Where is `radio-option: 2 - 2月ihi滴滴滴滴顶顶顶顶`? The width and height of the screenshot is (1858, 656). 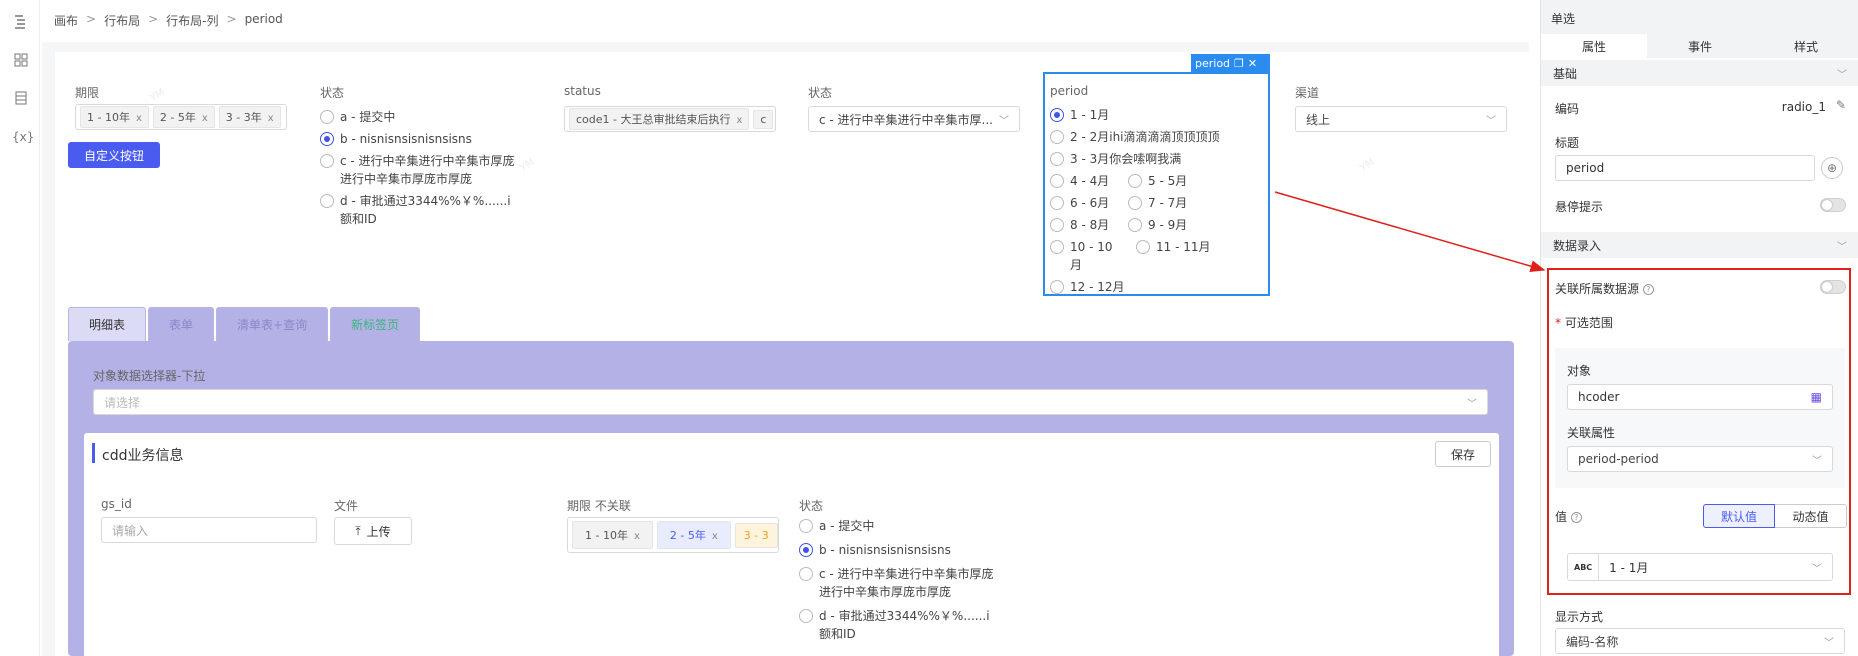
radio-option: 2 - 2月ihi滴滴滴滴顶顶顶顶 is located at coordinates (1157, 137).